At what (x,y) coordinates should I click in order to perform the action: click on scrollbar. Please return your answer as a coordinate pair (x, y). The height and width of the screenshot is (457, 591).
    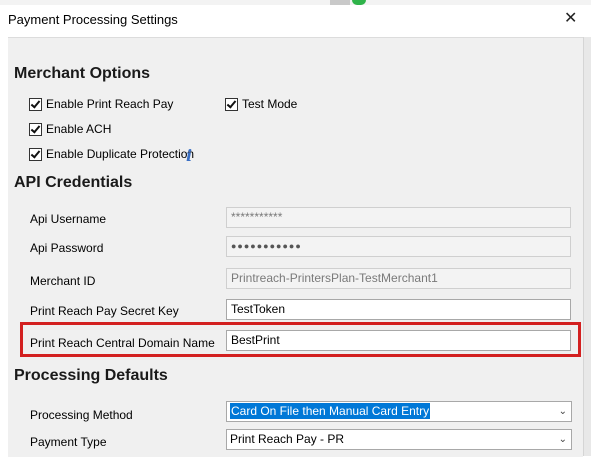
    Looking at the image, I should click on (587, 246).